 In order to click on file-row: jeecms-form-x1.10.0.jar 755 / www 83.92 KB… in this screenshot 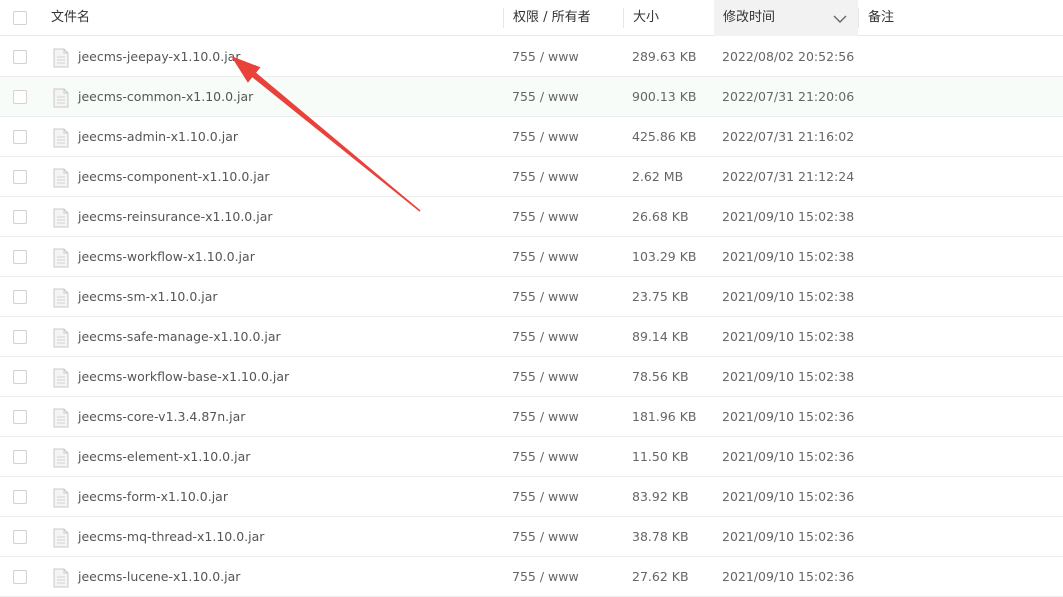, I will do `click(531, 497)`.